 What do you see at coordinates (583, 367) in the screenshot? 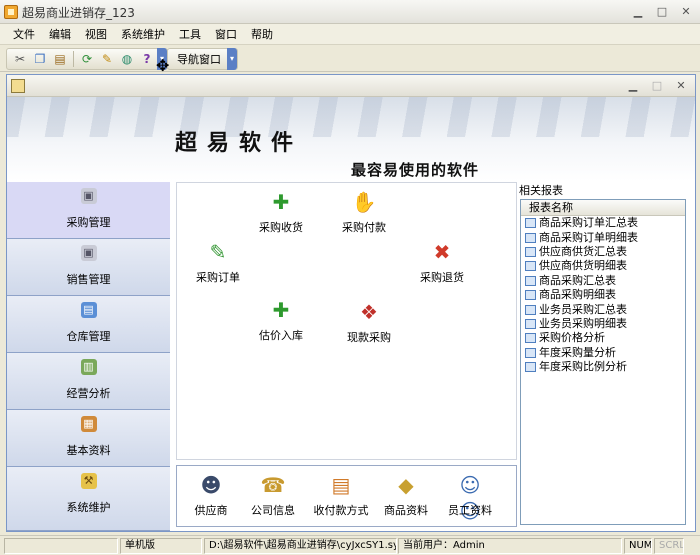
I see `report-label: 年度采购比例分析` at bounding box center [583, 367].